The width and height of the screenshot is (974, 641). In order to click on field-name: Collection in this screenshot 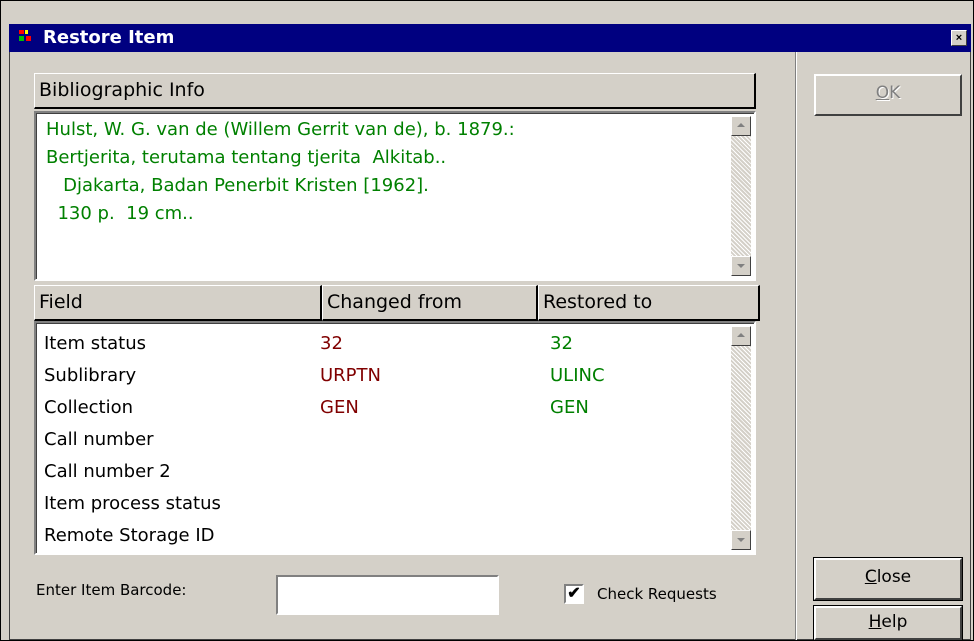, I will do `click(89, 407)`.